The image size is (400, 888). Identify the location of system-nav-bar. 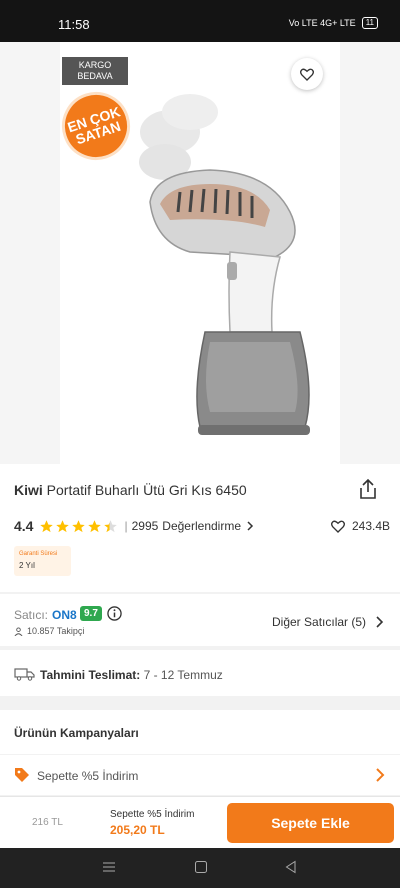
(200, 868).